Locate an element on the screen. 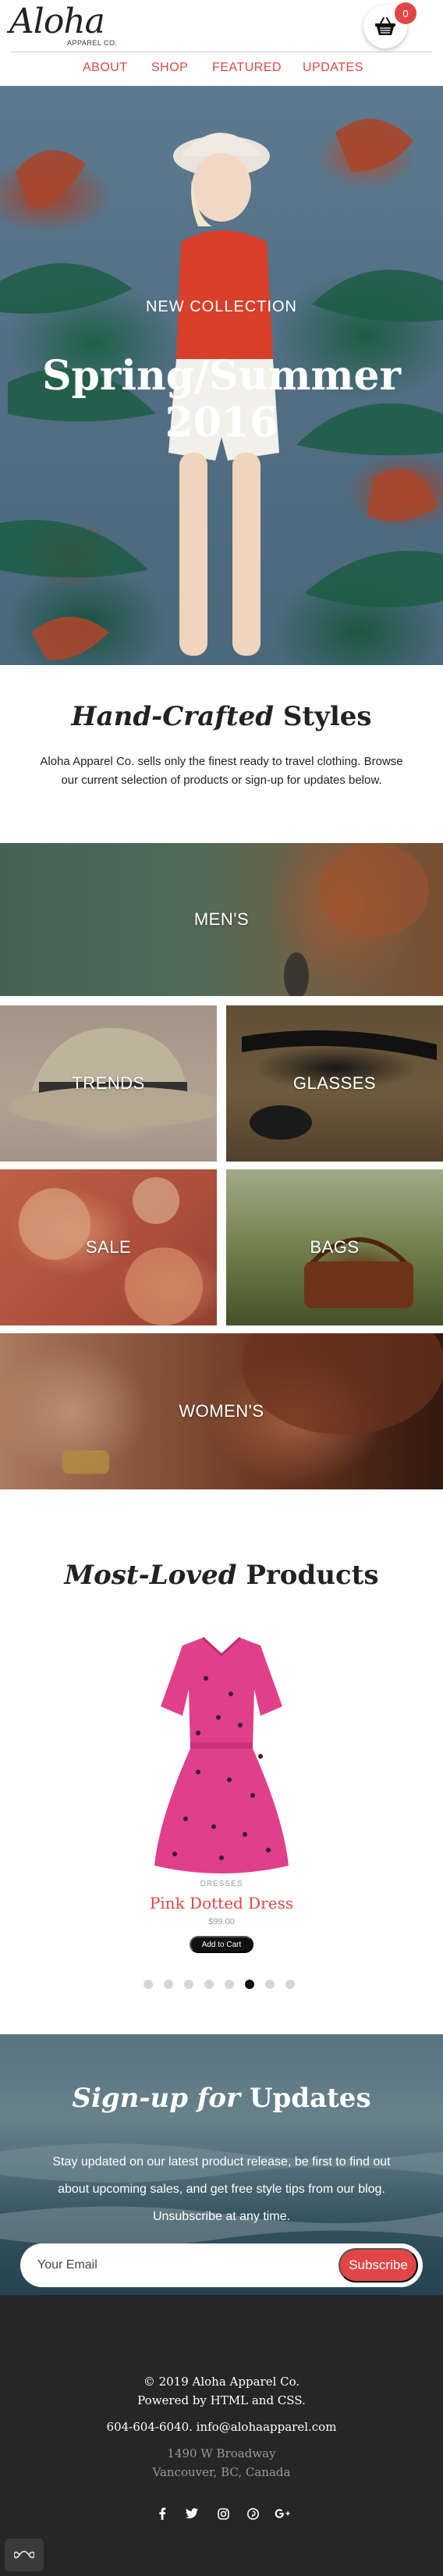 The width and height of the screenshot is (443, 2576). signup-form: Subscribe is located at coordinates (221, 2265).